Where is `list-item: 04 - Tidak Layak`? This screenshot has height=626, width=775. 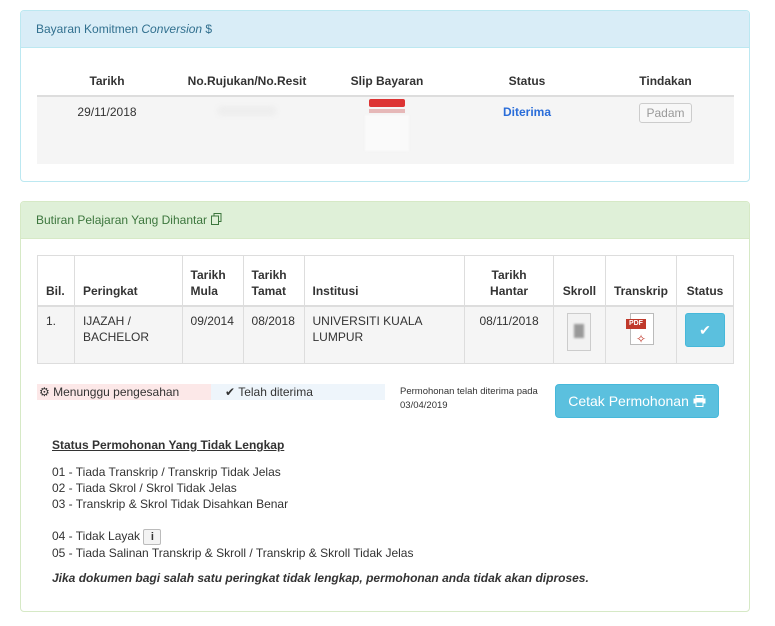
list-item: 04 - Tidak Layak is located at coordinates (96, 536).